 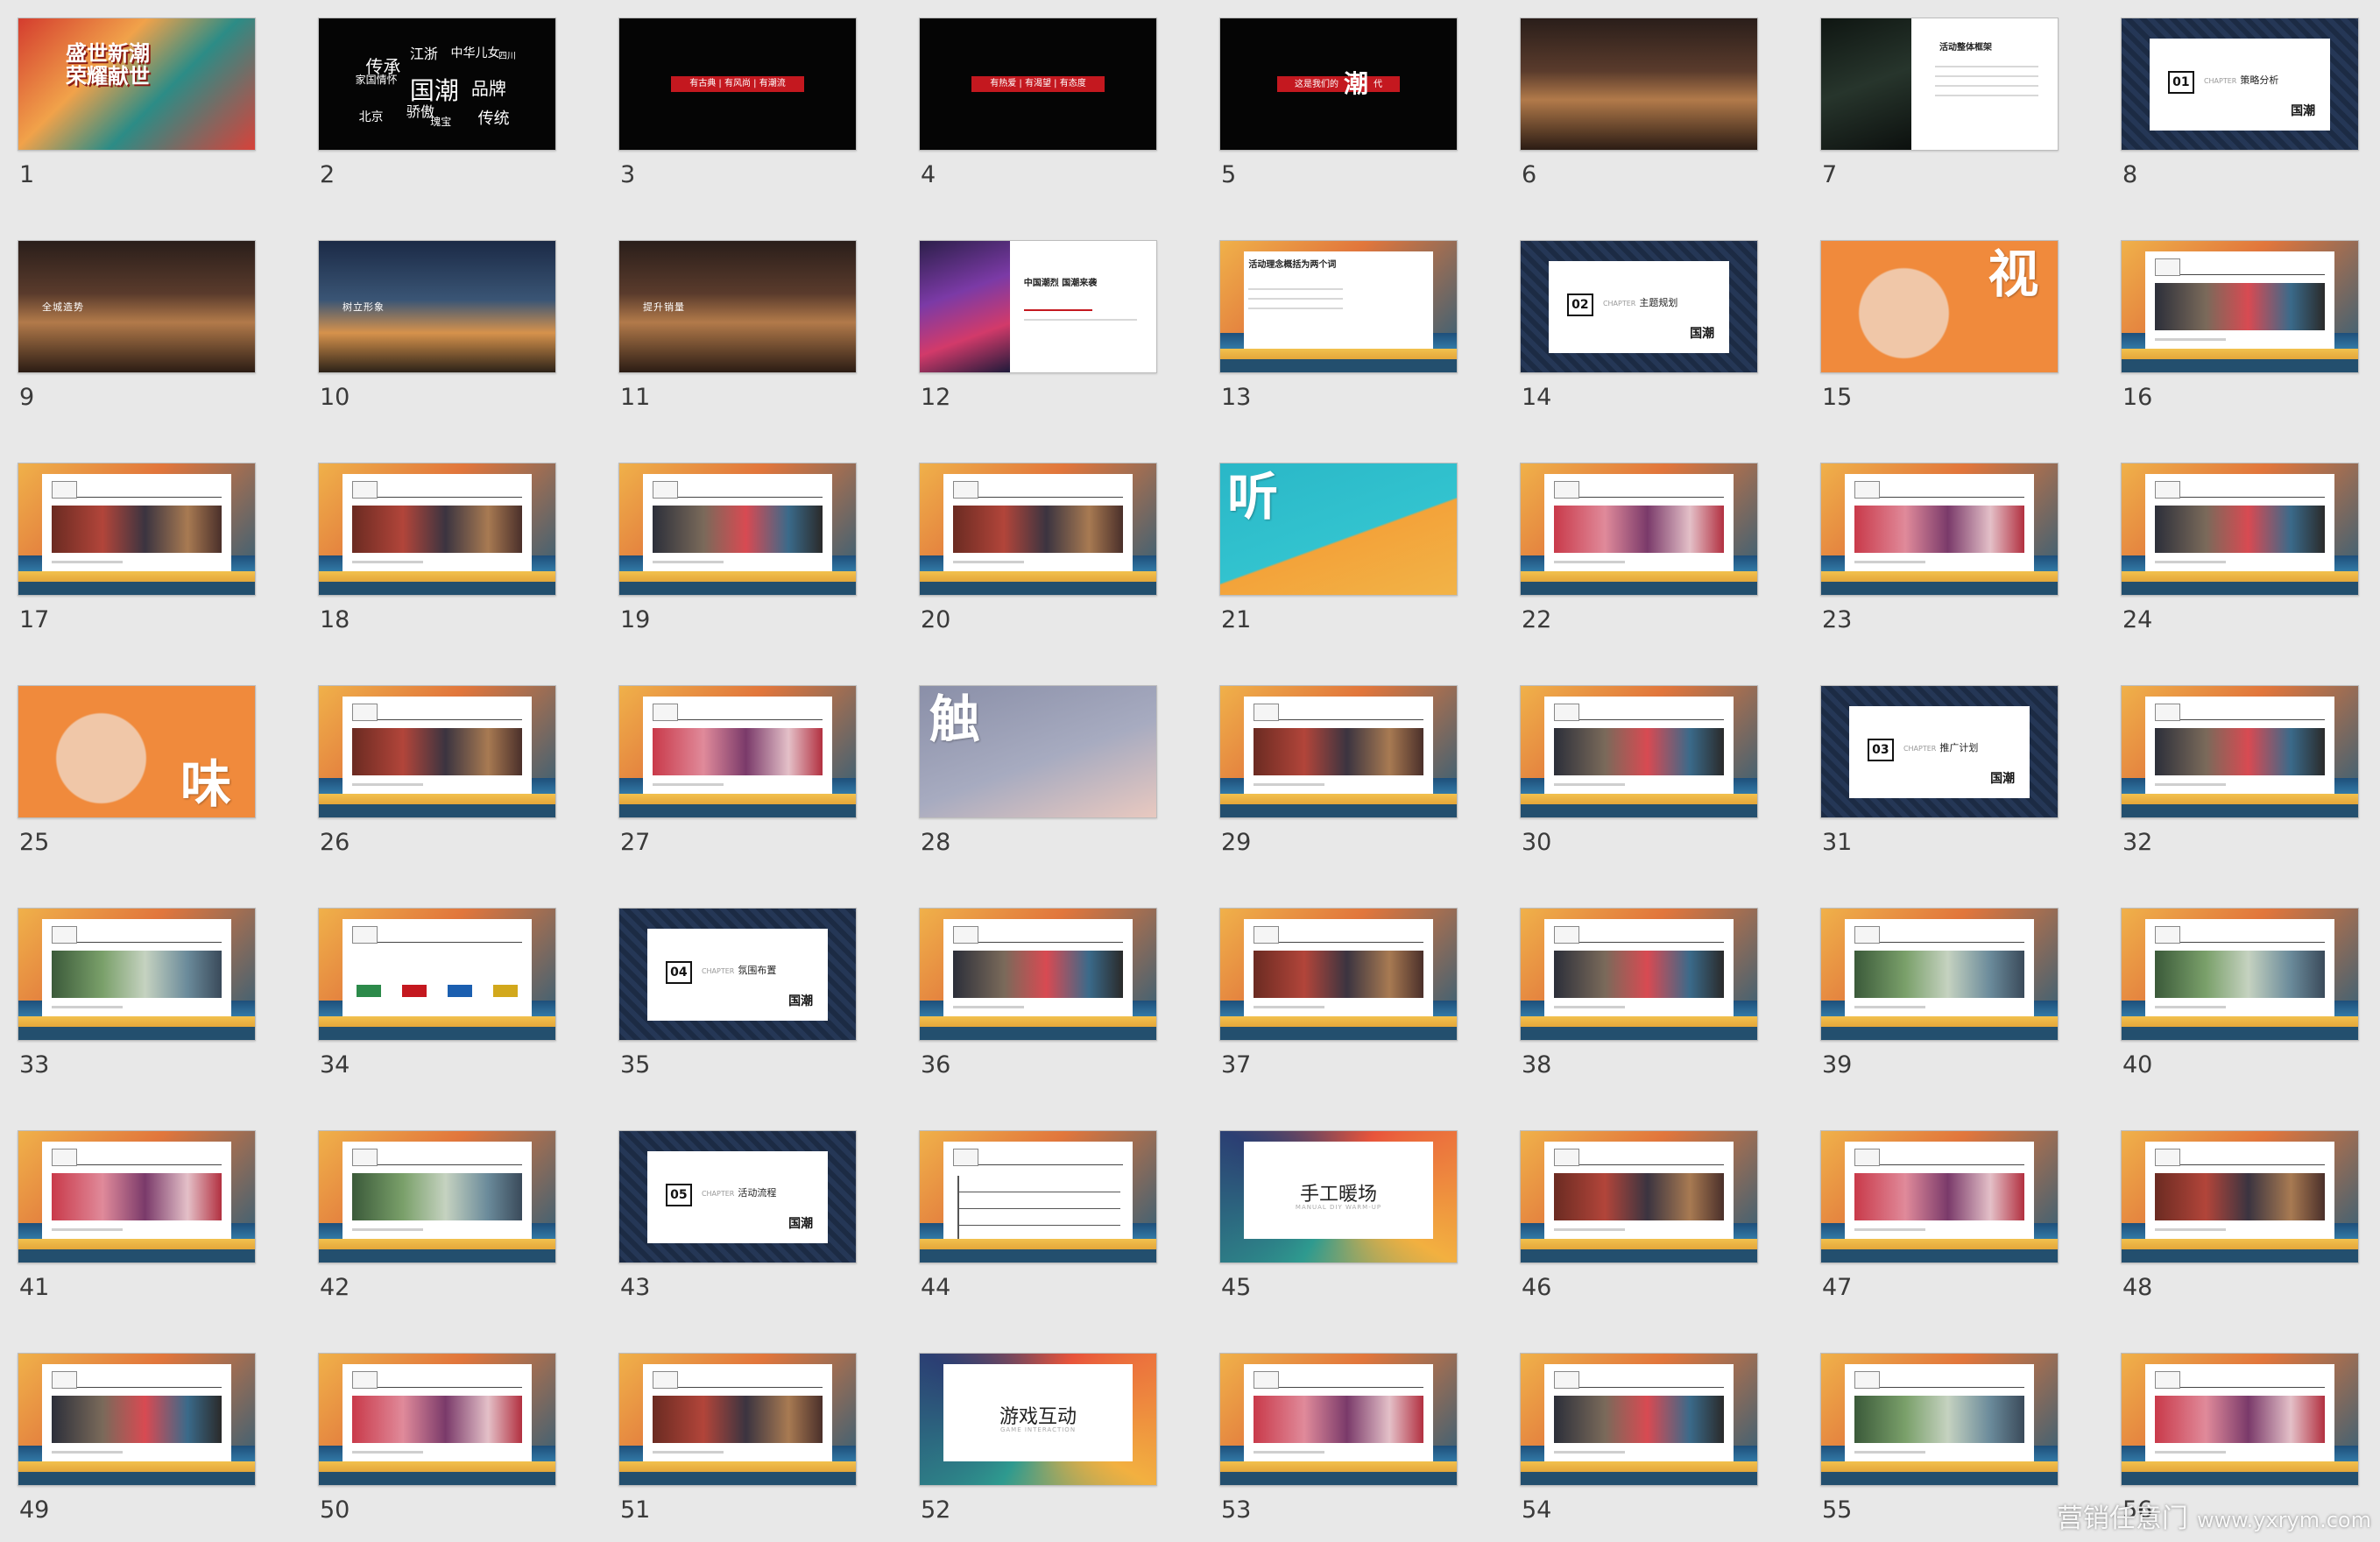 I want to click on slide-cell: 53, so click(x=1338, y=1437).